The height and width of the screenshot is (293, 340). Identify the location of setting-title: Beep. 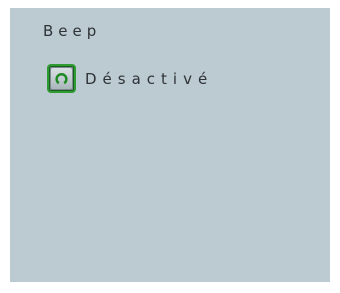
(72, 31).